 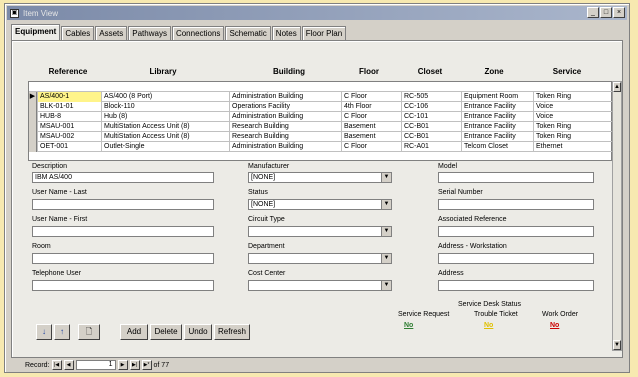 What do you see at coordinates (198, 332) in the screenshot?
I see `undo-button: Undo` at bounding box center [198, 332].